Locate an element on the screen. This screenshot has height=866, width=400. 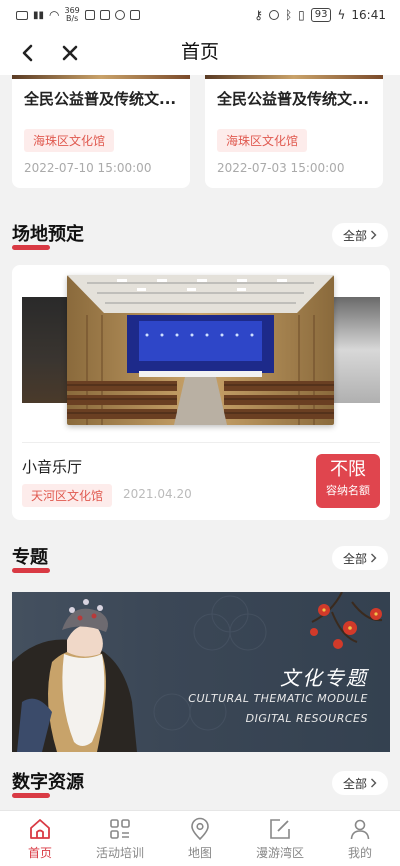
divider is located at coordinates (201, 442).